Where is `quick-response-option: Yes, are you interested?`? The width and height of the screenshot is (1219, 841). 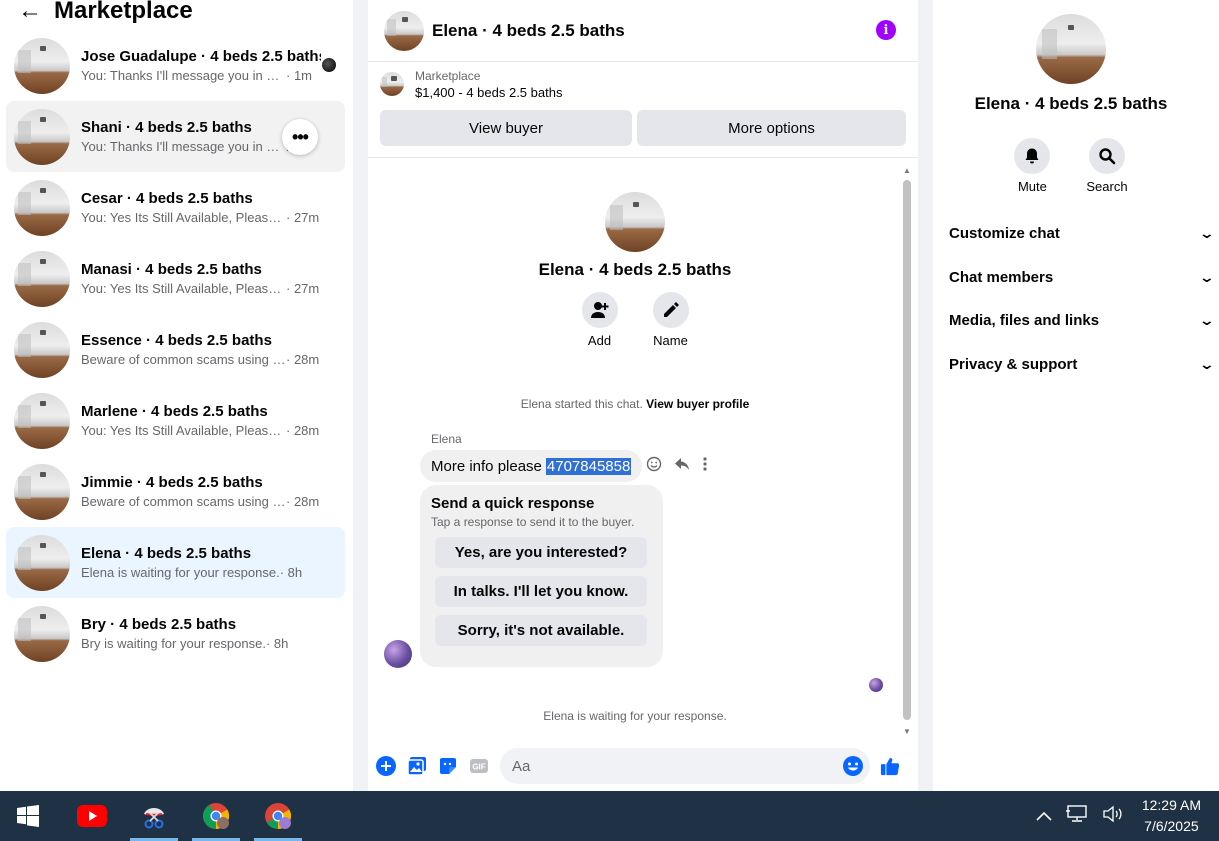 quick-response-option: Yes, are you interested? is located at coordinates (541, 552).